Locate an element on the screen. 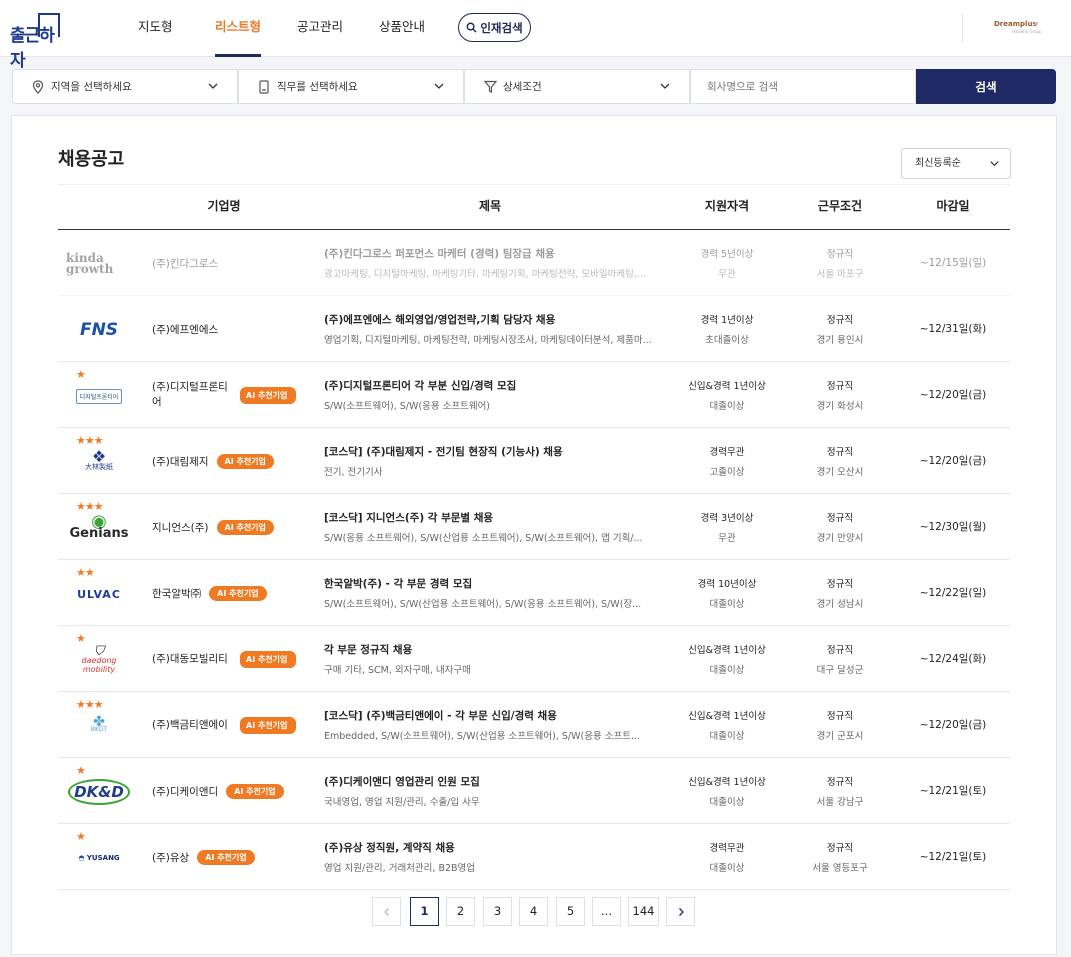 This screenshot has height=957, width=1071. job-title: 각 부문 정규직 채용 is located at coordinates (492, 649).